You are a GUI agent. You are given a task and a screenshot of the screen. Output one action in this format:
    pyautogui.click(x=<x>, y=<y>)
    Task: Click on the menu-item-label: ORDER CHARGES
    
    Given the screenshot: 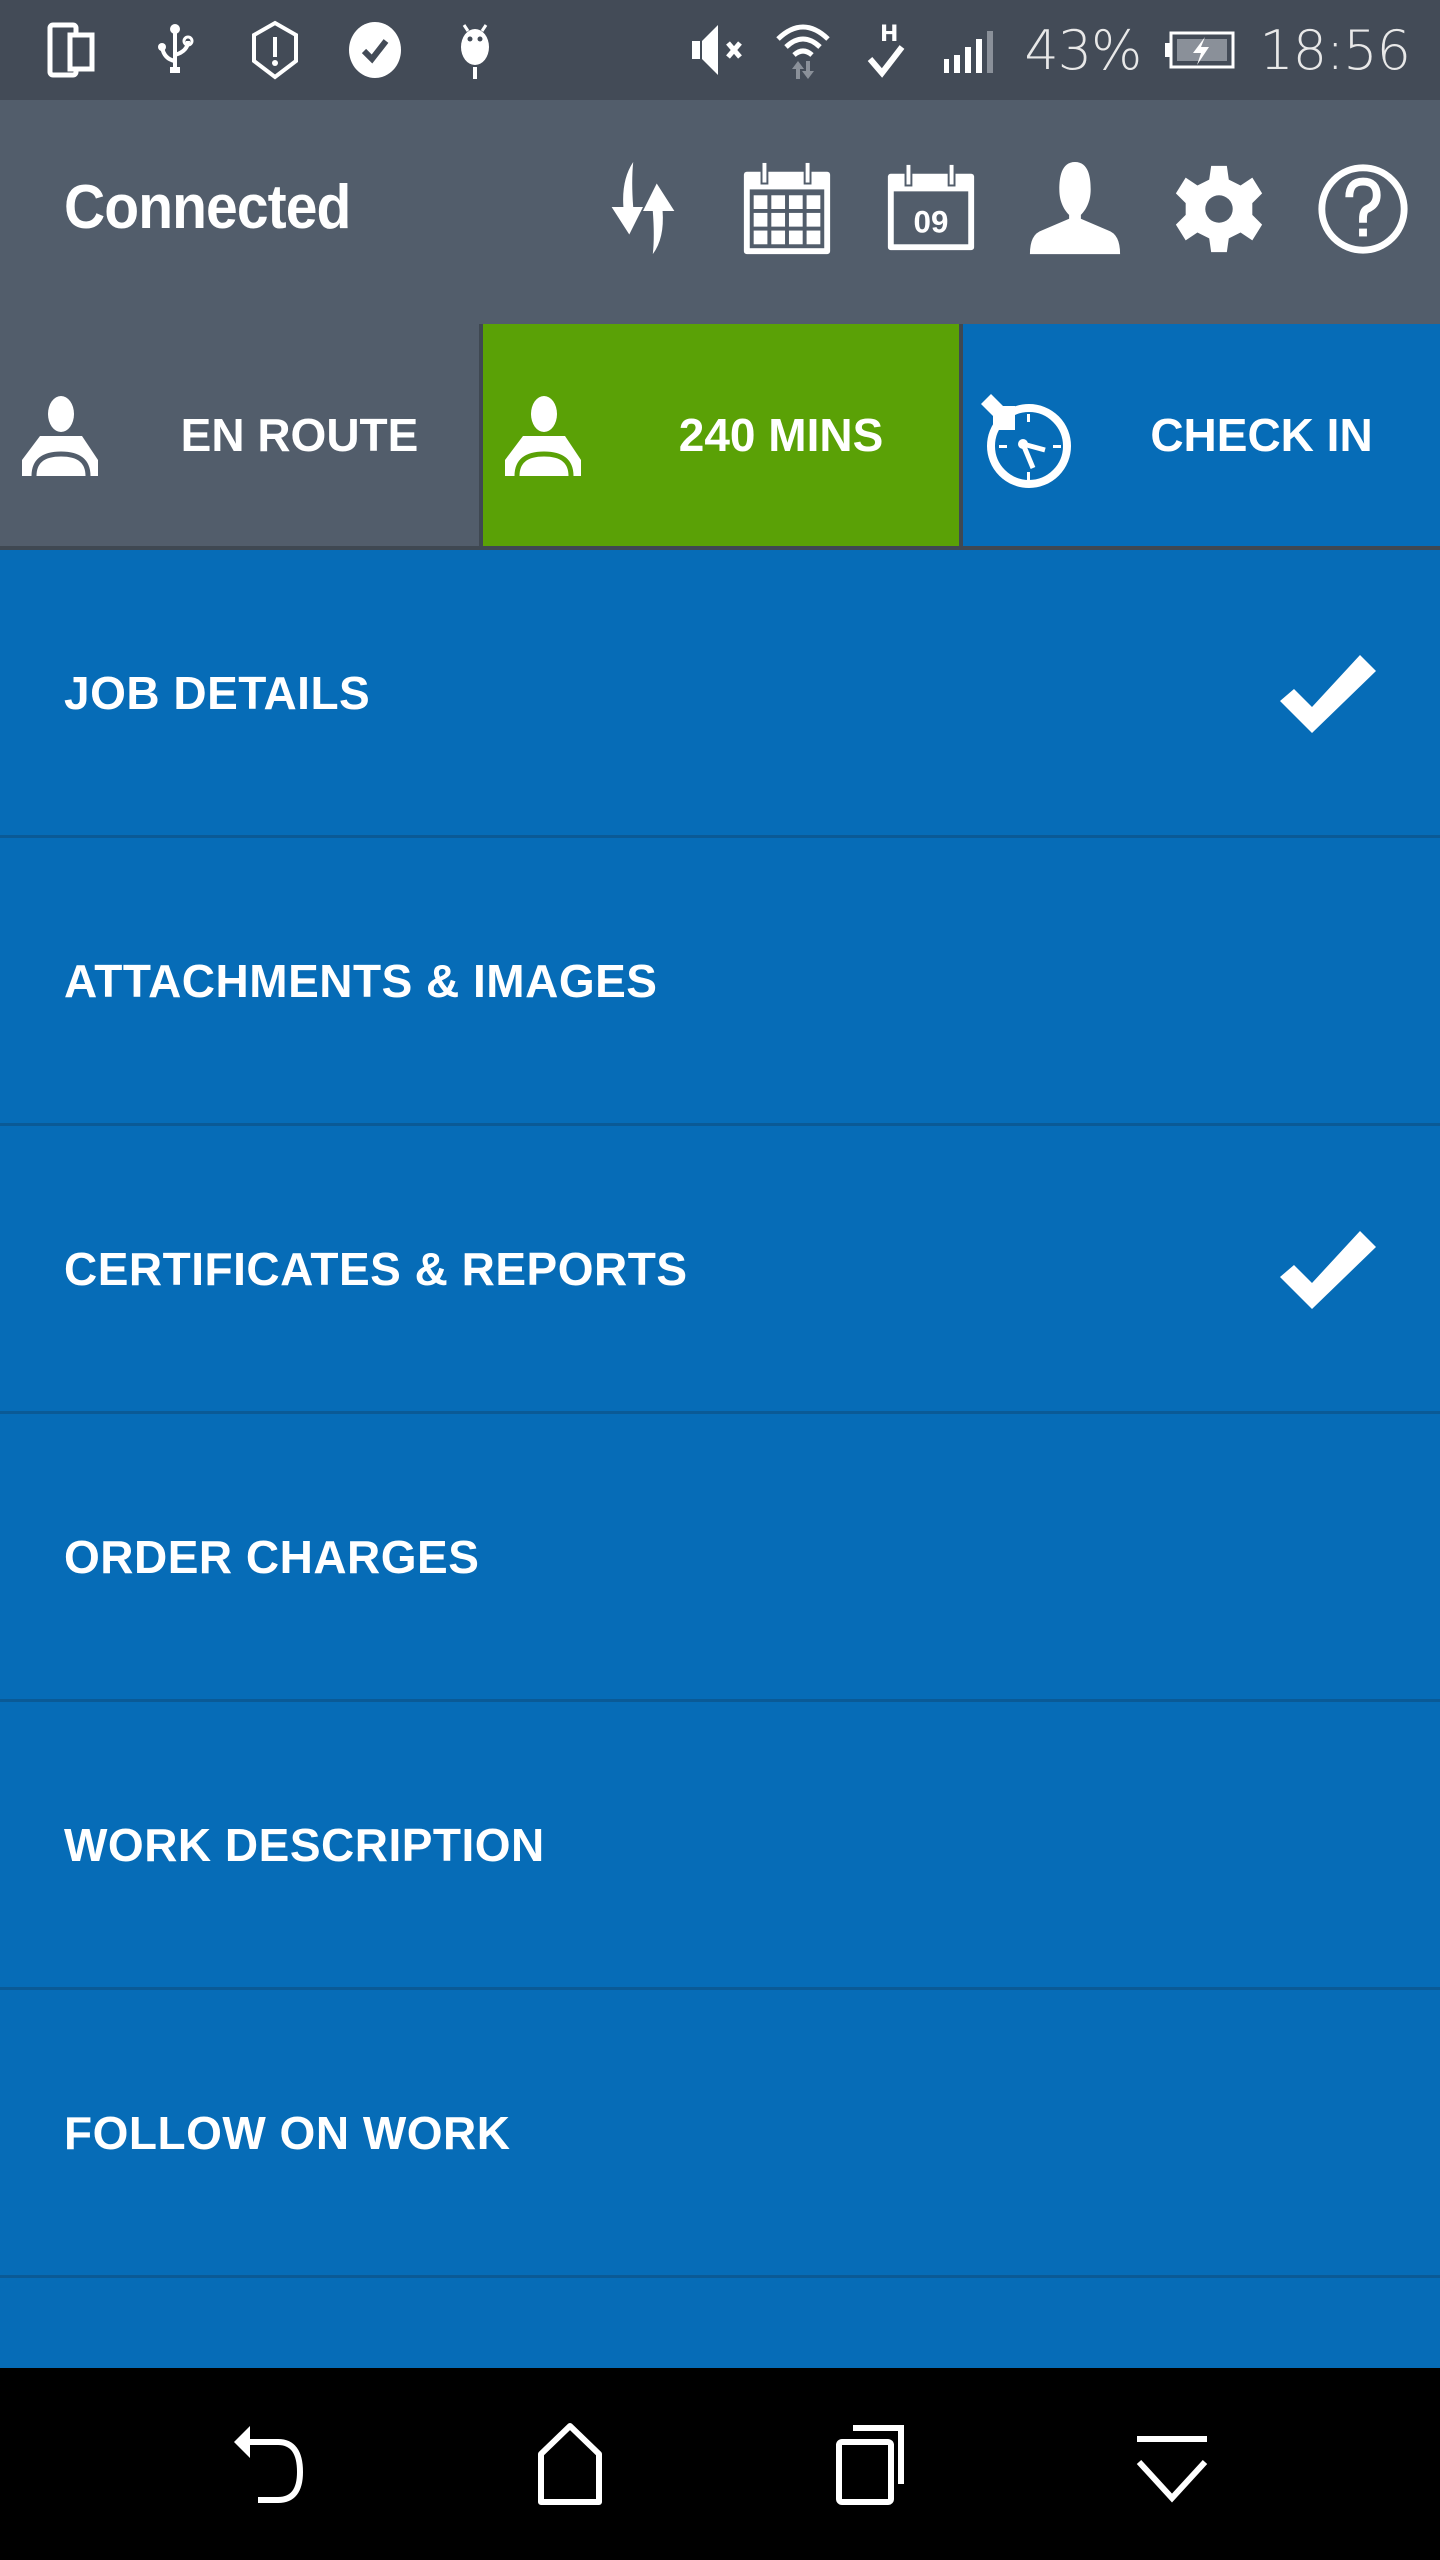 What is the action you would take?
    pyautogui.click(x=272, y=1556)
    